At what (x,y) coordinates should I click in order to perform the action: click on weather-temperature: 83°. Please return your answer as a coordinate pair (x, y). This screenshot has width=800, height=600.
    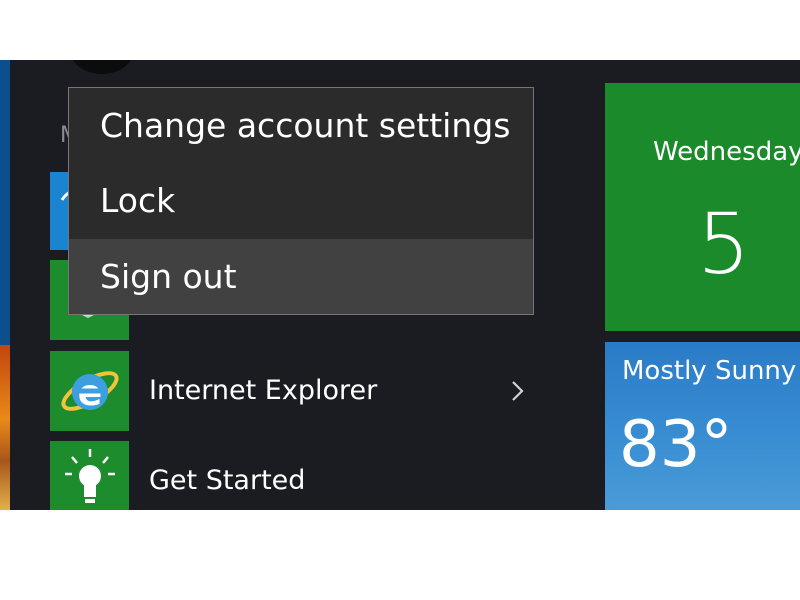
    Looking at the image, I should click on (676, 445).